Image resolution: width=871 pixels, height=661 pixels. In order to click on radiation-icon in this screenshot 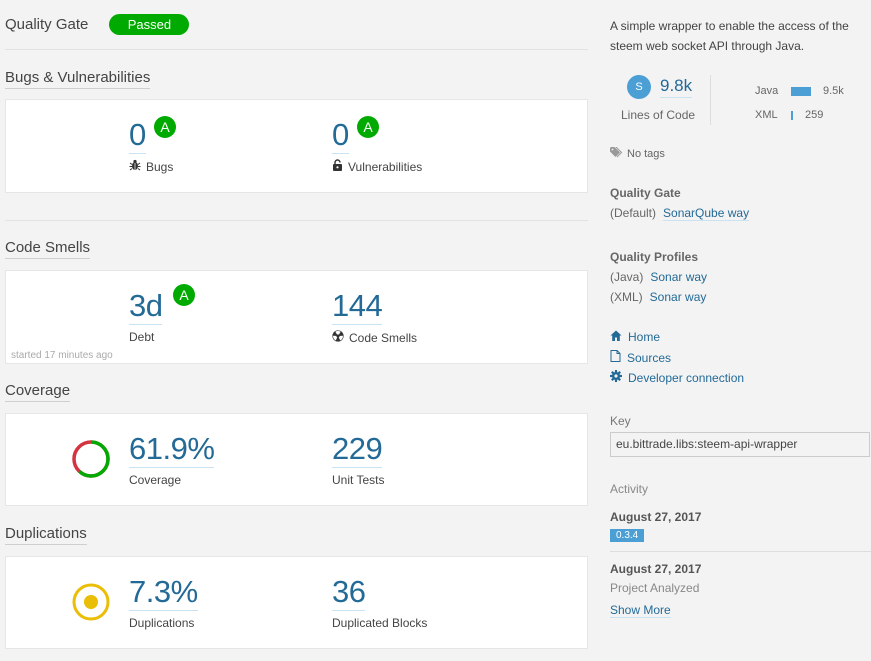, I will do `click(338, 337)`.